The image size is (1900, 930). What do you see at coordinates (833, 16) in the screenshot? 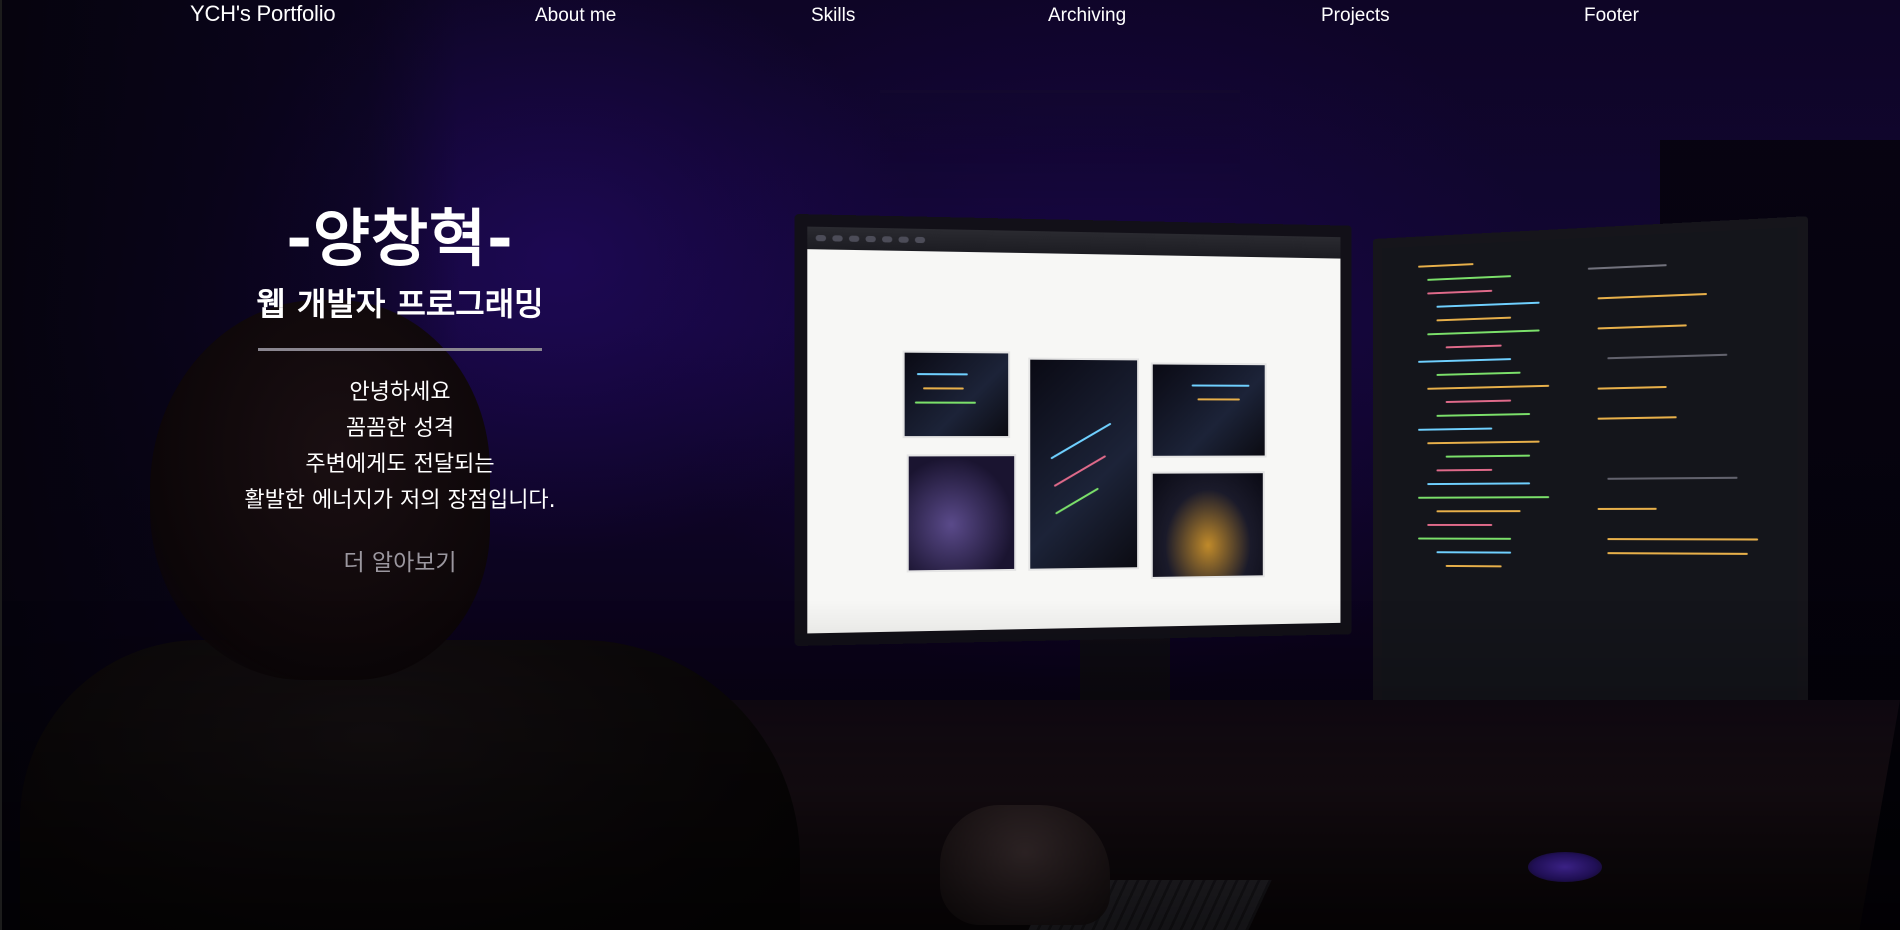
I see `nav-link-skills: Skills` at bounding box center [833, 16].